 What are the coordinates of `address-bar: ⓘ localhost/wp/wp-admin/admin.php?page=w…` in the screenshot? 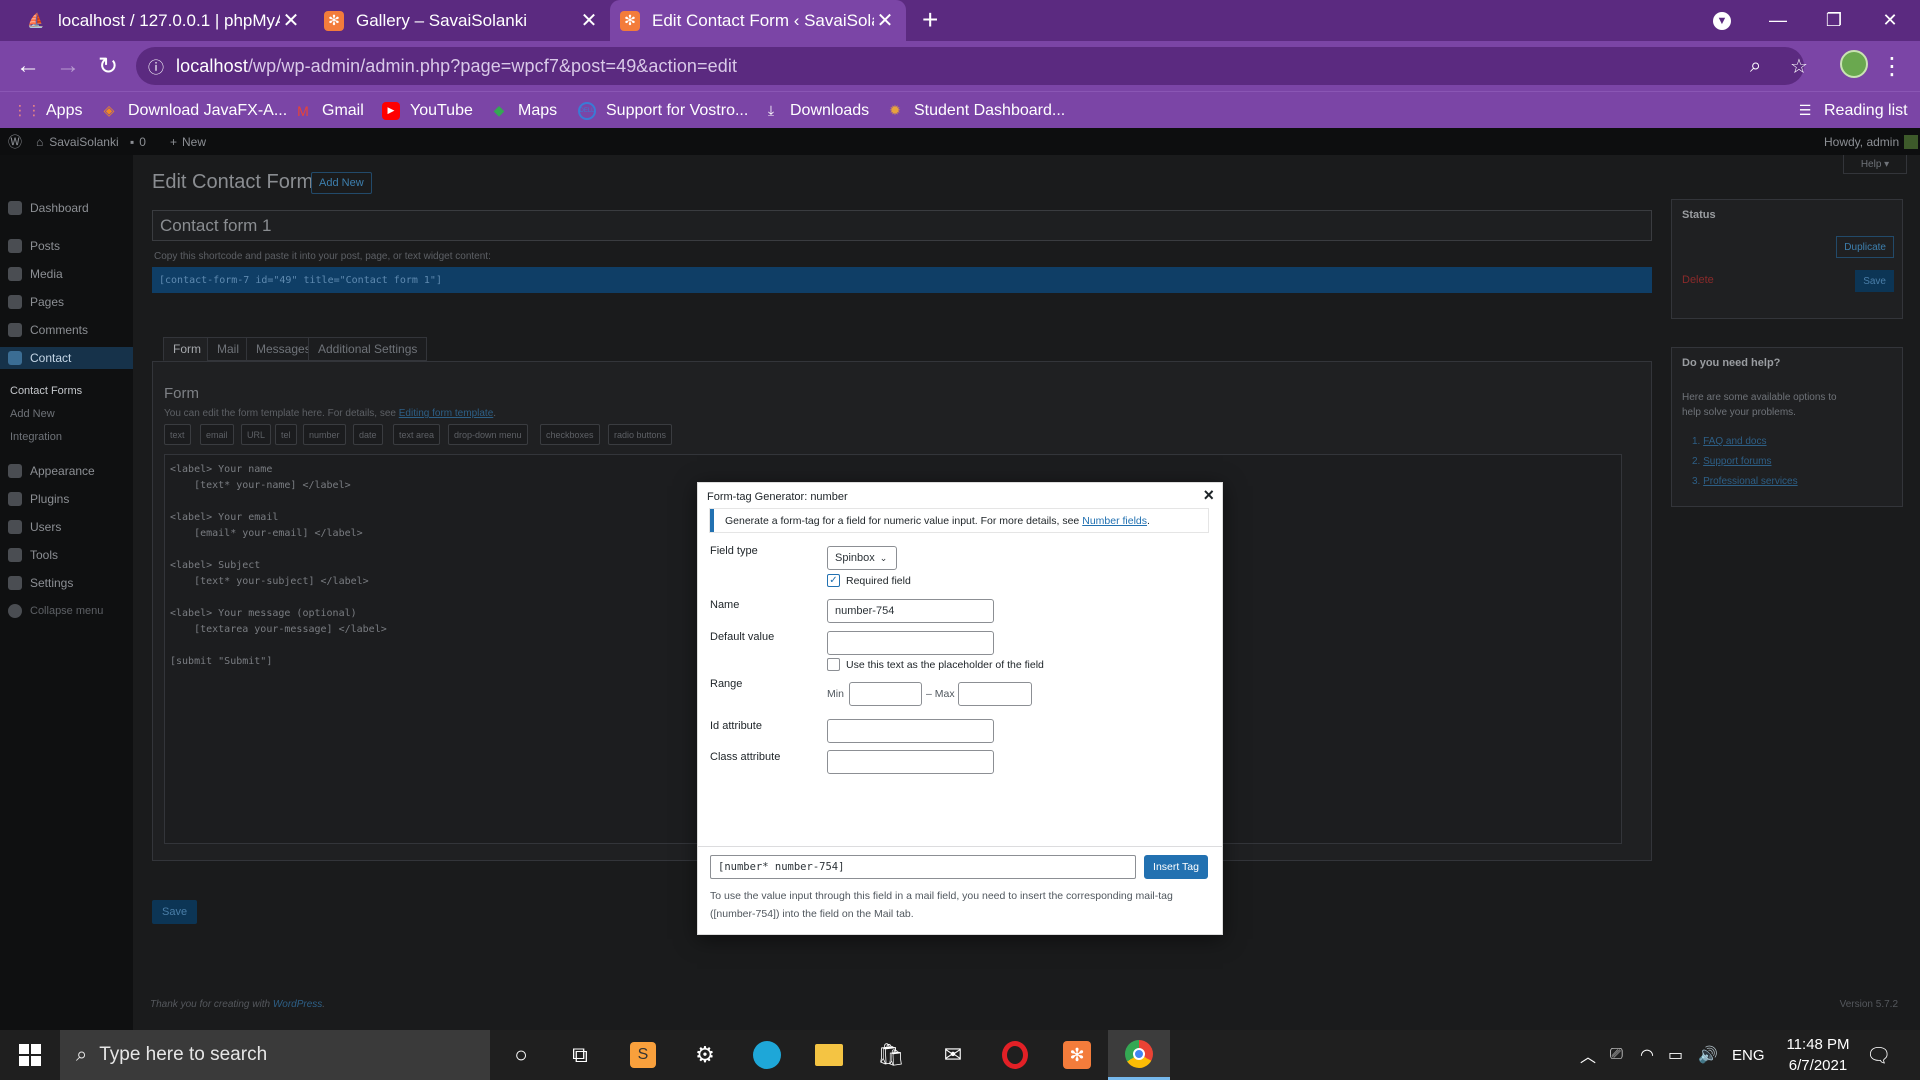 It's located at (972, 66).